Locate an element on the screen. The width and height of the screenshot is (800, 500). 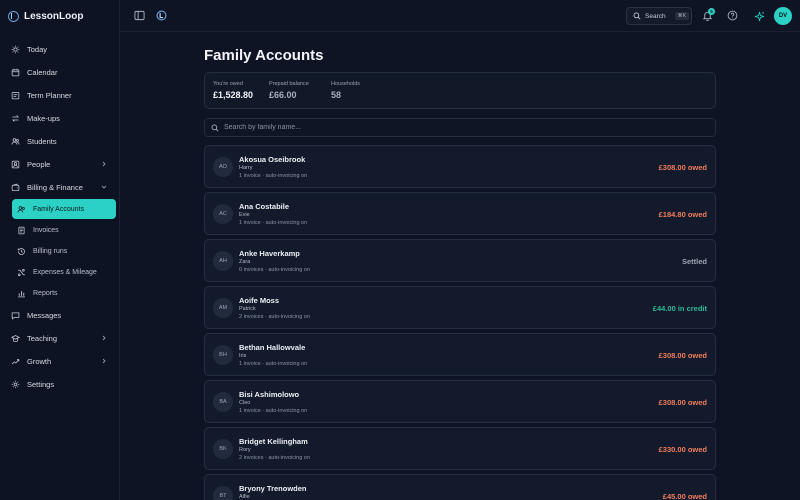
sidebar-item-label: Today is located at coordinates (37, 49).